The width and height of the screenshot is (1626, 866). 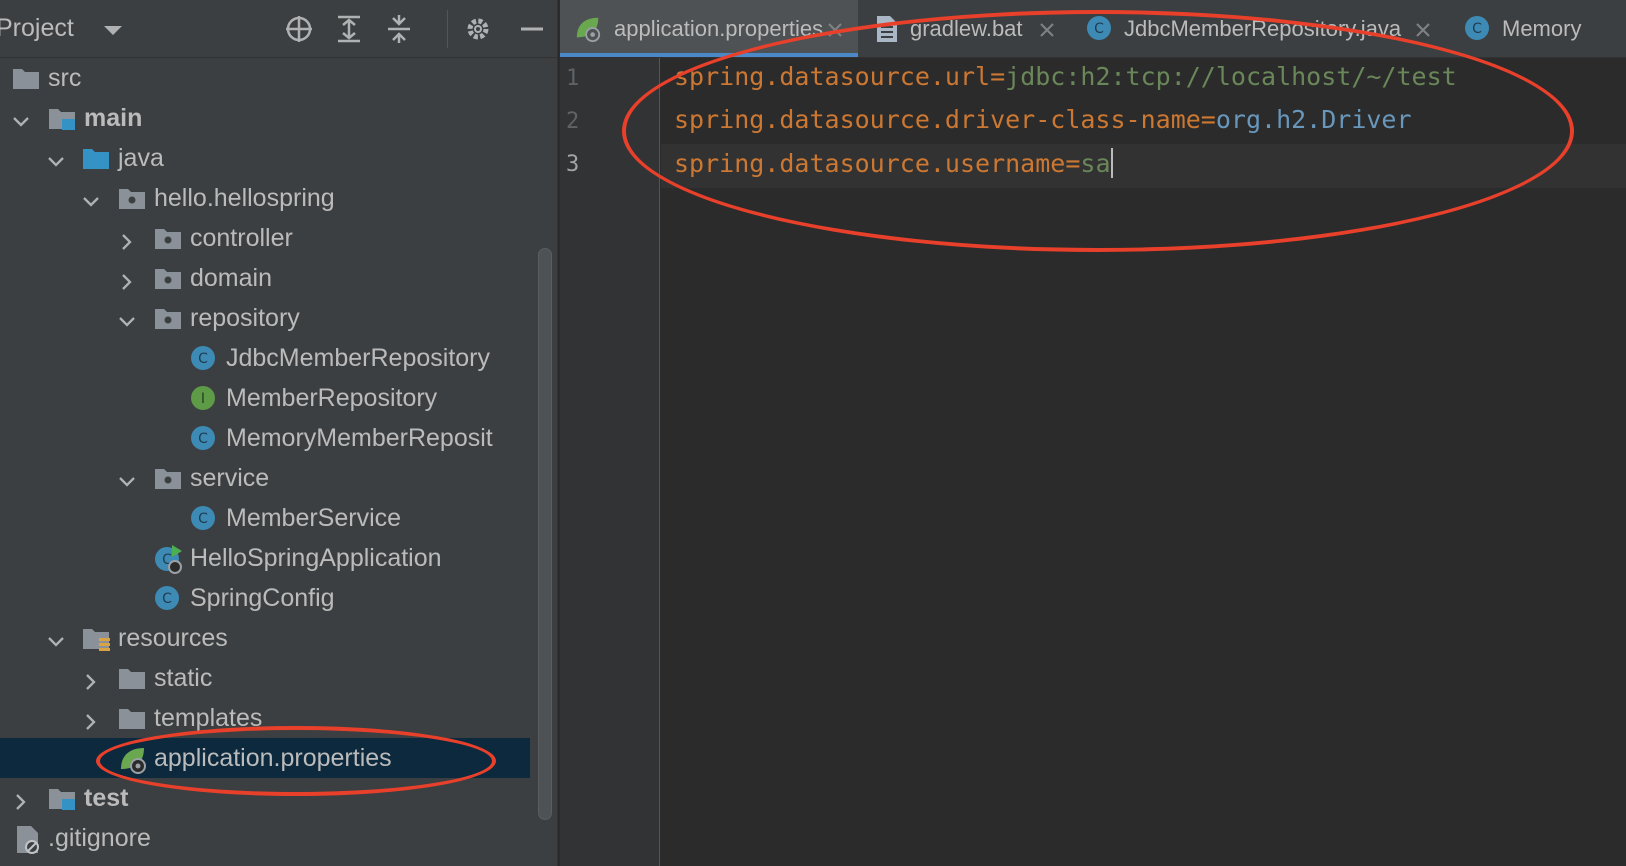 What do you see at coordinates (1313, 119) in the screenshot?
I see `property-value: org.h2.Driver` at bounding box center [1313, 119].